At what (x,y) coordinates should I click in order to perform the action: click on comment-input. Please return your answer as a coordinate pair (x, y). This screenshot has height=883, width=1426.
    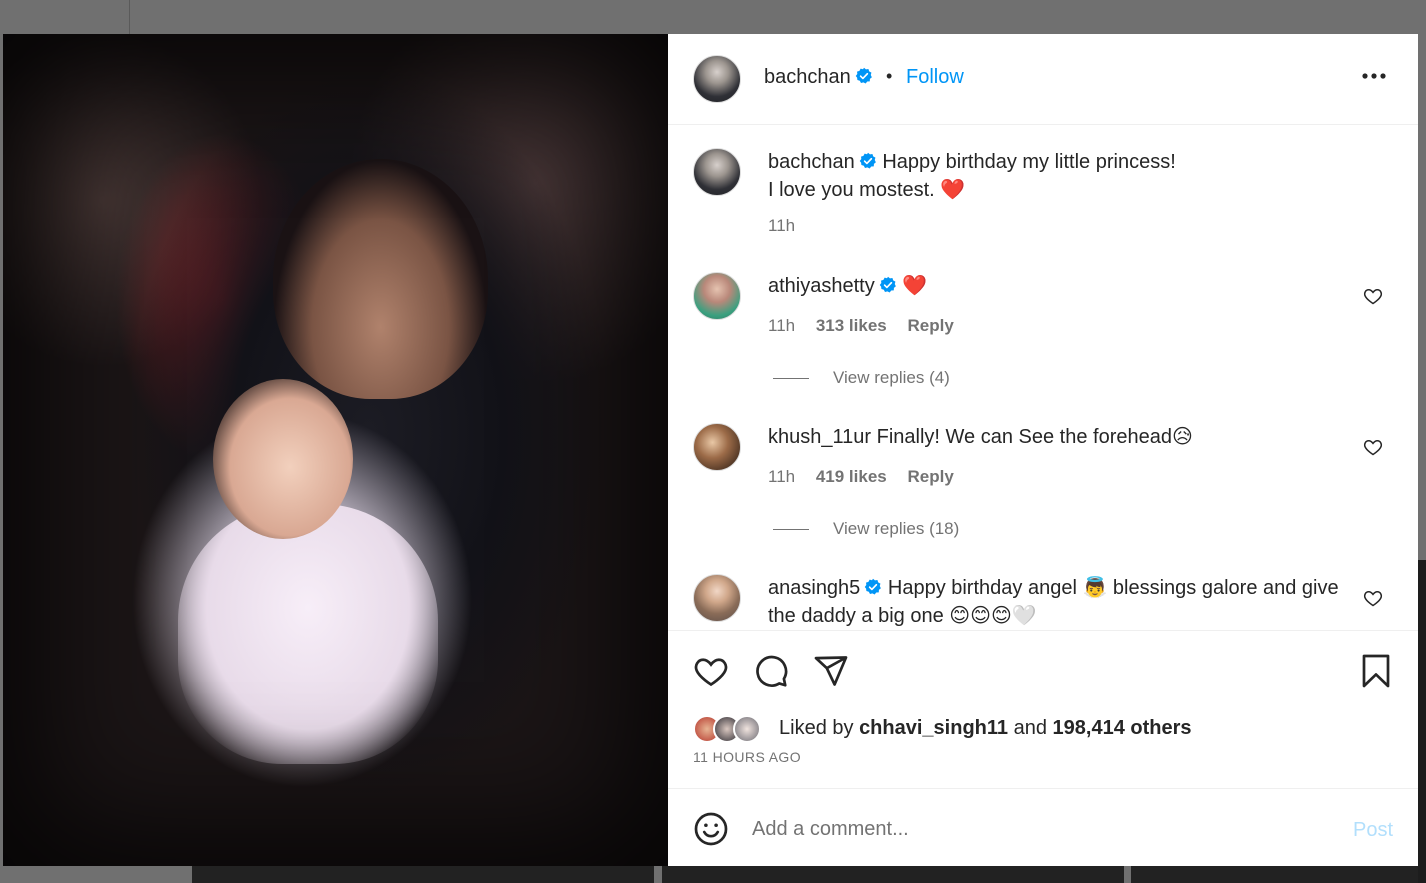
    Looking at the image, I should click on (1032, 829).